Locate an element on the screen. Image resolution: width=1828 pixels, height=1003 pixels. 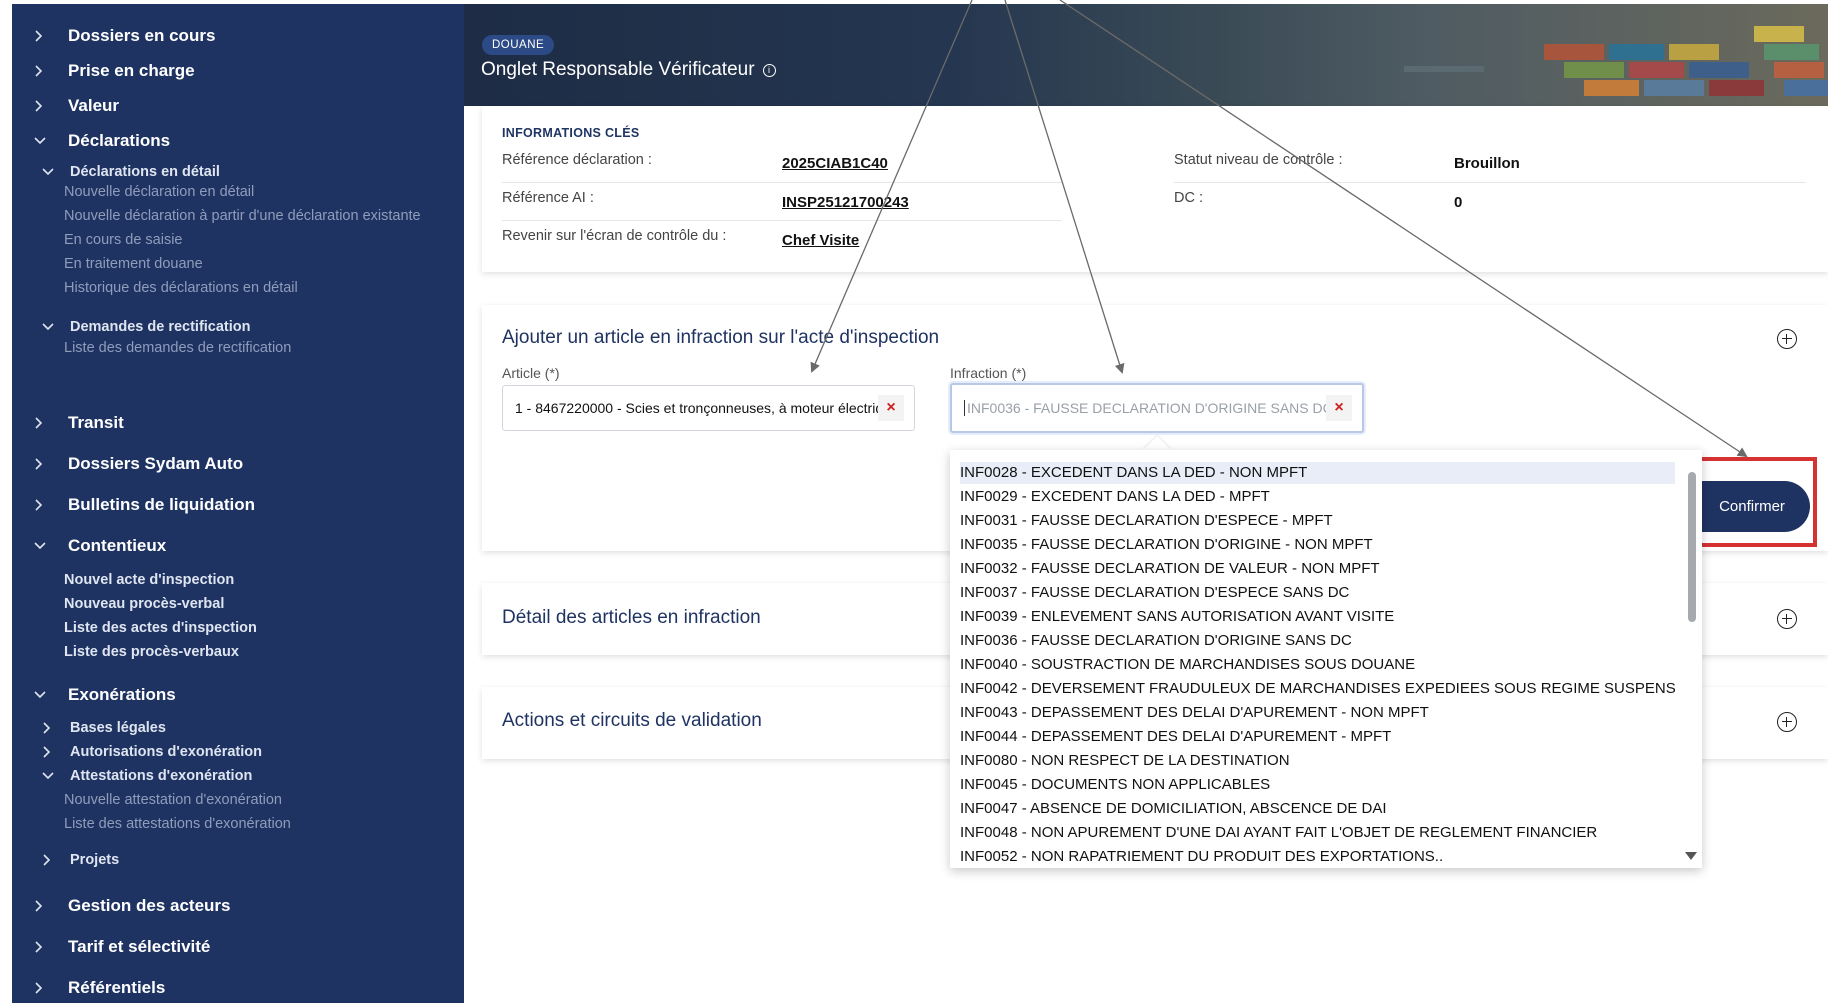
sidebar-item-label: Liste des actes d'inspection is located at coordinates (160, 628).